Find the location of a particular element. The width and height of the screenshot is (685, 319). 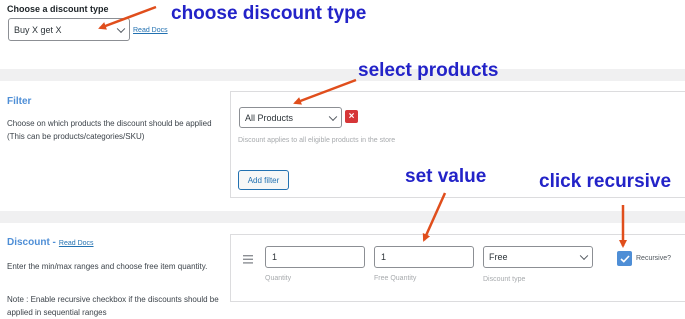

arrow-set-value is located at coordinates (434, 217).